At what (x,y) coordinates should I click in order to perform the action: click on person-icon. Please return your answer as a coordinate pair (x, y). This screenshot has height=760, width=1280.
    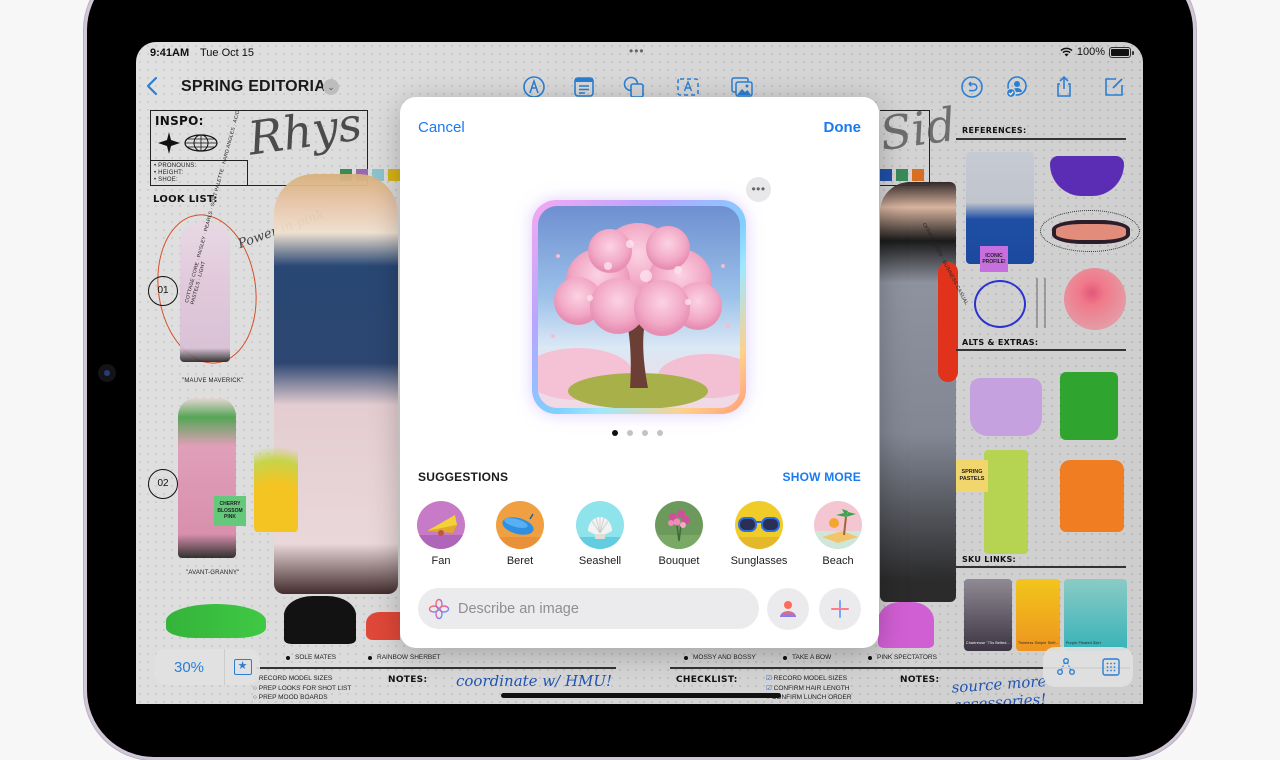
    Looking at the image, I should click on (788, 609).